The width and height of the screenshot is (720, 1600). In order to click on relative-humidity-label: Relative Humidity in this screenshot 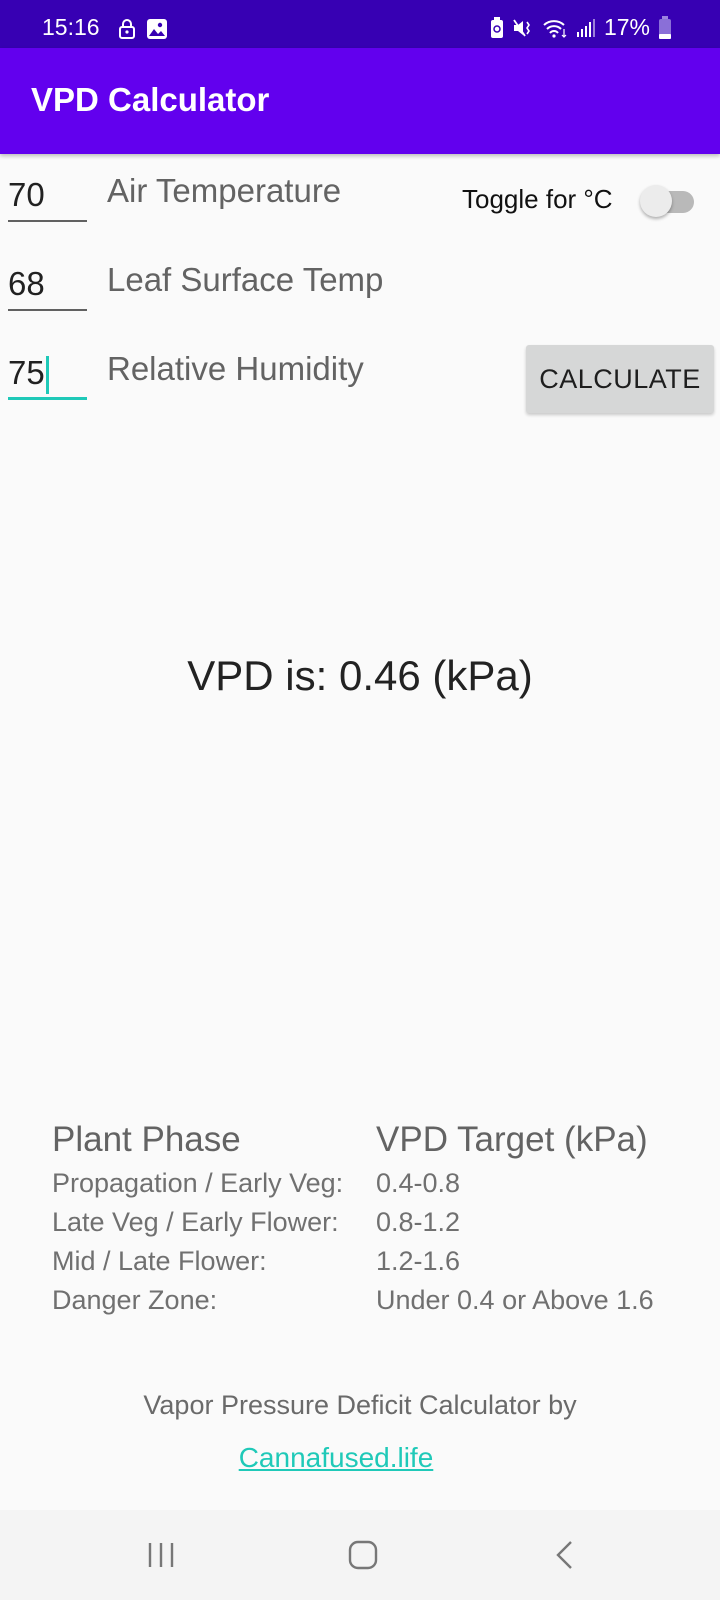, I will do `click(235, 368)`.